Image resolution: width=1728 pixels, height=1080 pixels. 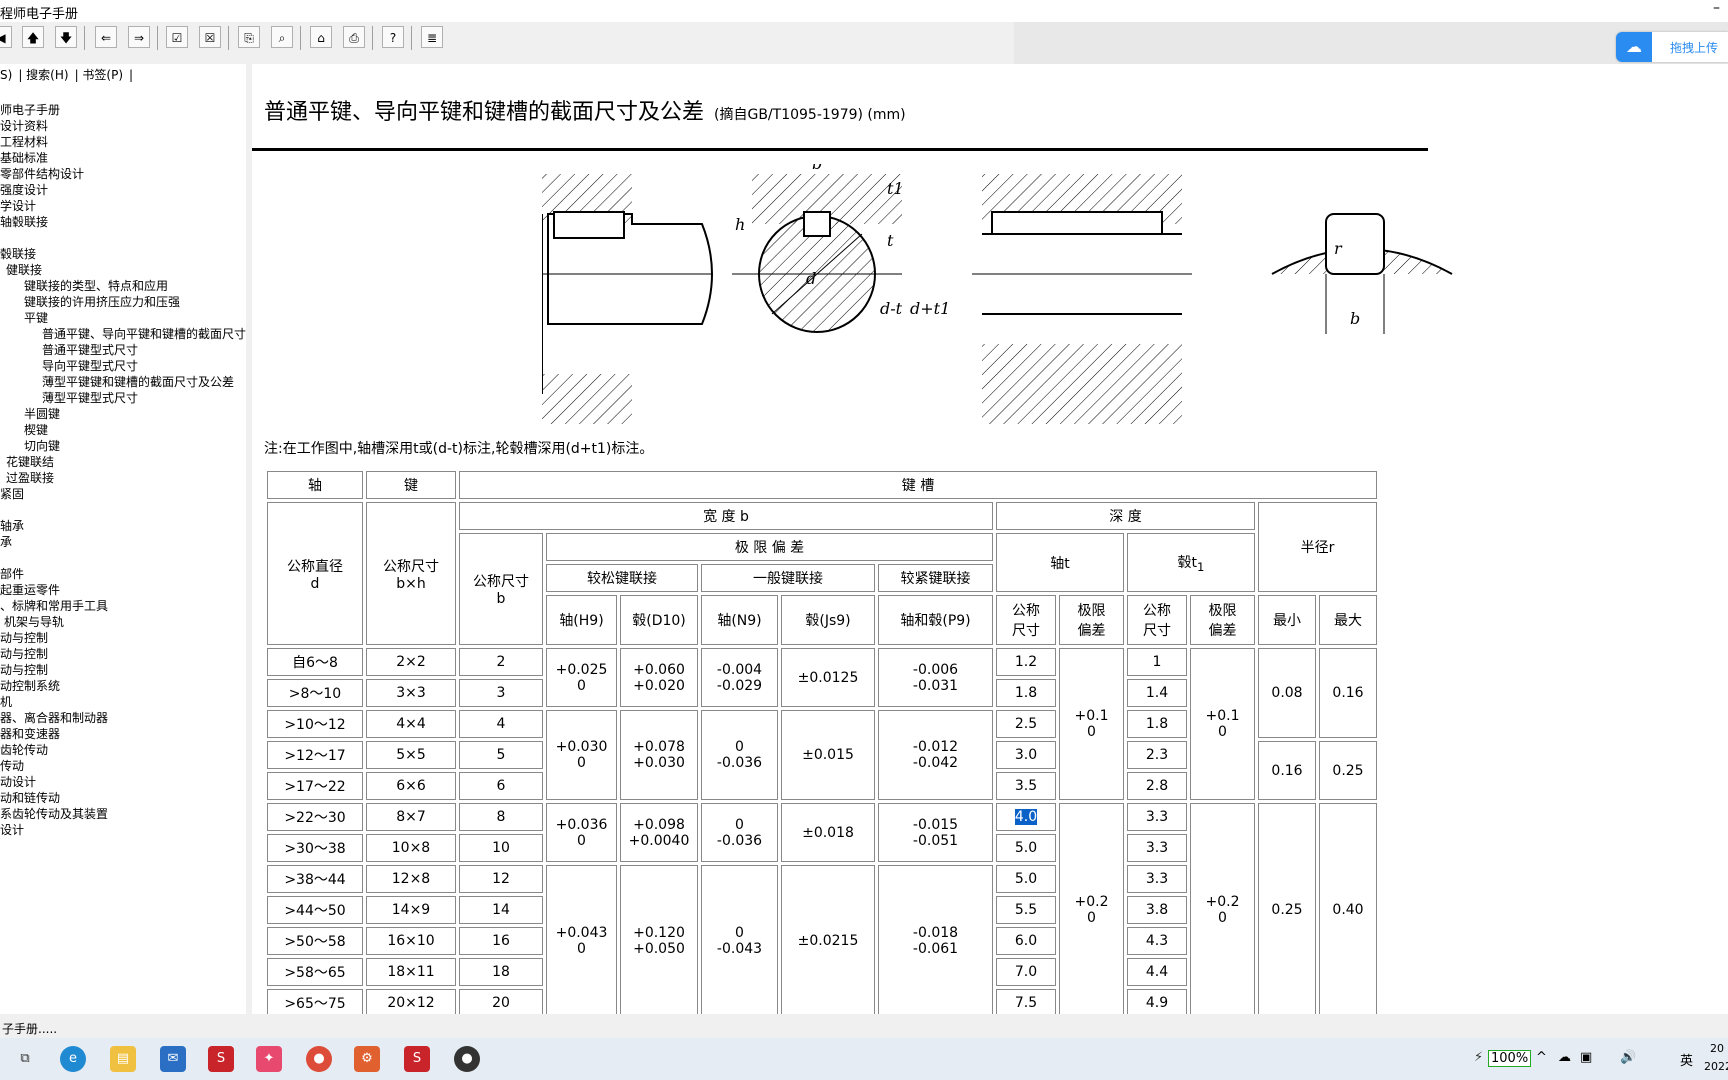 What do you see at coordinates (210, 37) in the screenshot?
I see `cross-icon: ☒` at bounding box center [210, 37].